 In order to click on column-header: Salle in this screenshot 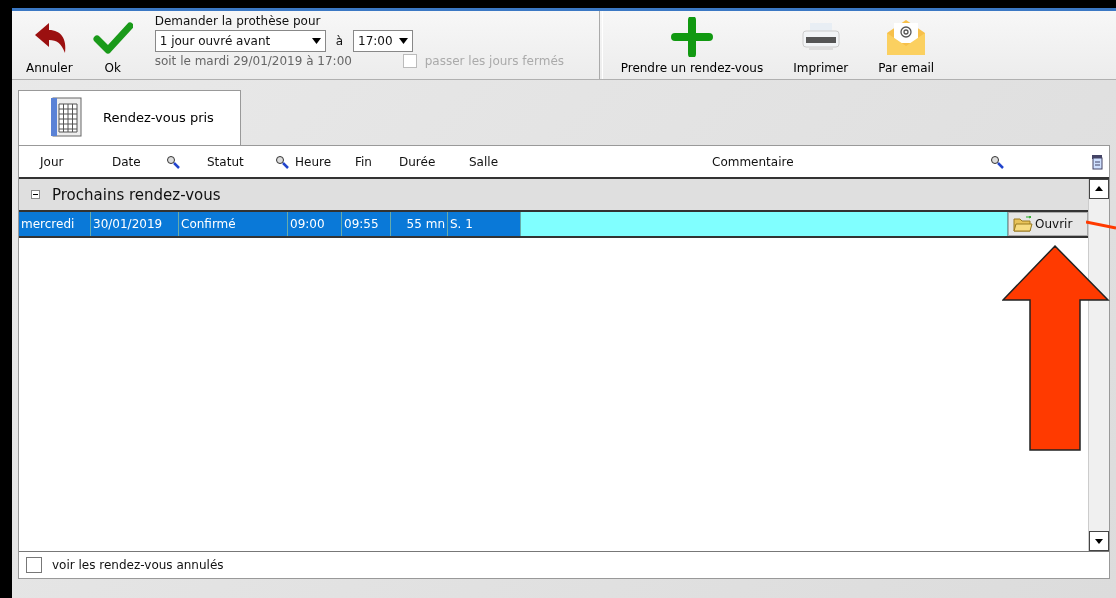, I will do `click(484, 161)`.